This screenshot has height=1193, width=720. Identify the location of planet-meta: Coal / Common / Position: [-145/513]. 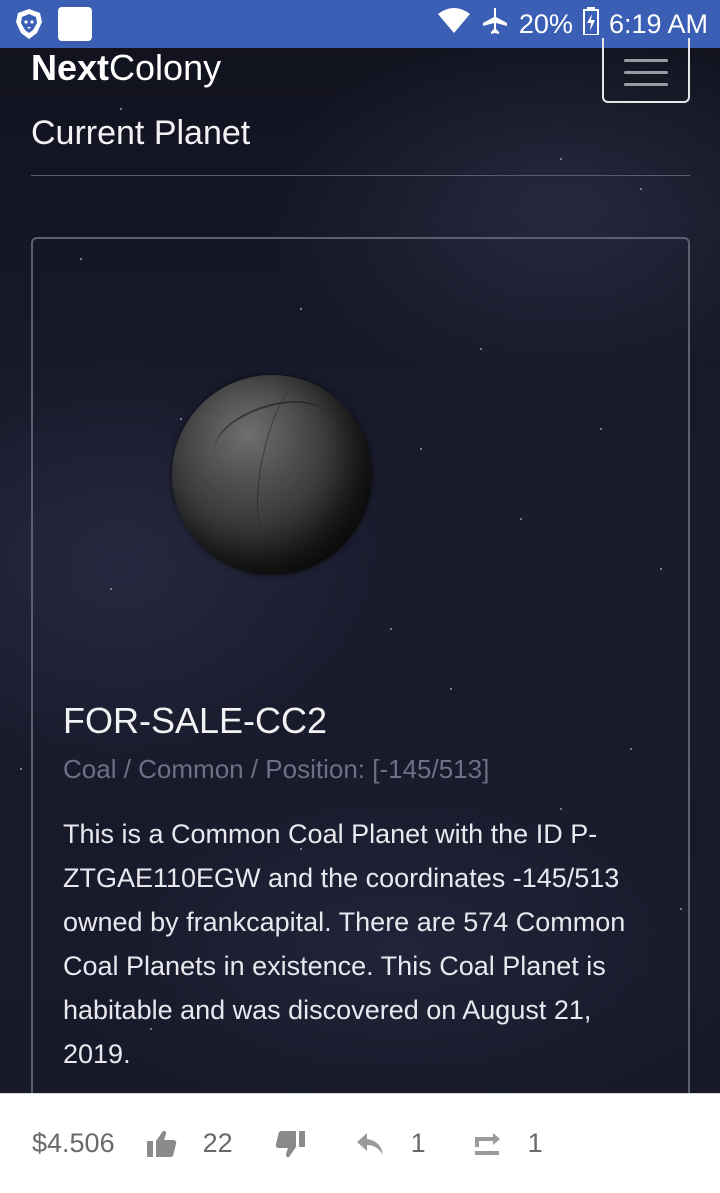
(276, 769).